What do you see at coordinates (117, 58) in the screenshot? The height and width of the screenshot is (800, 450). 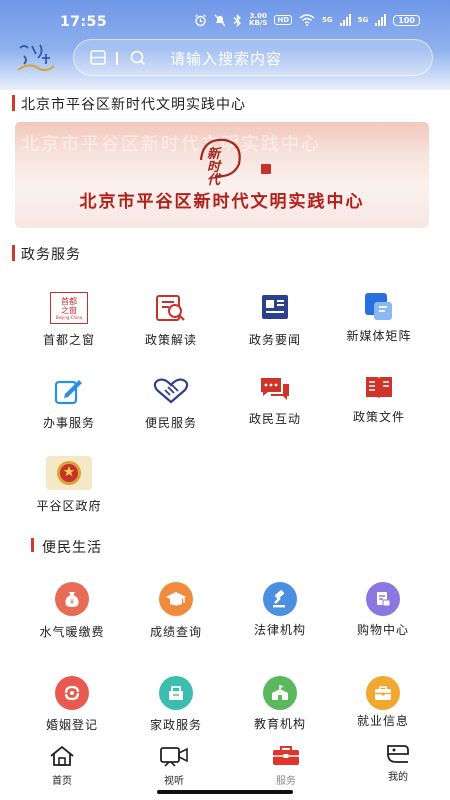 I see `search-separator` at bounding box center [117, 58].